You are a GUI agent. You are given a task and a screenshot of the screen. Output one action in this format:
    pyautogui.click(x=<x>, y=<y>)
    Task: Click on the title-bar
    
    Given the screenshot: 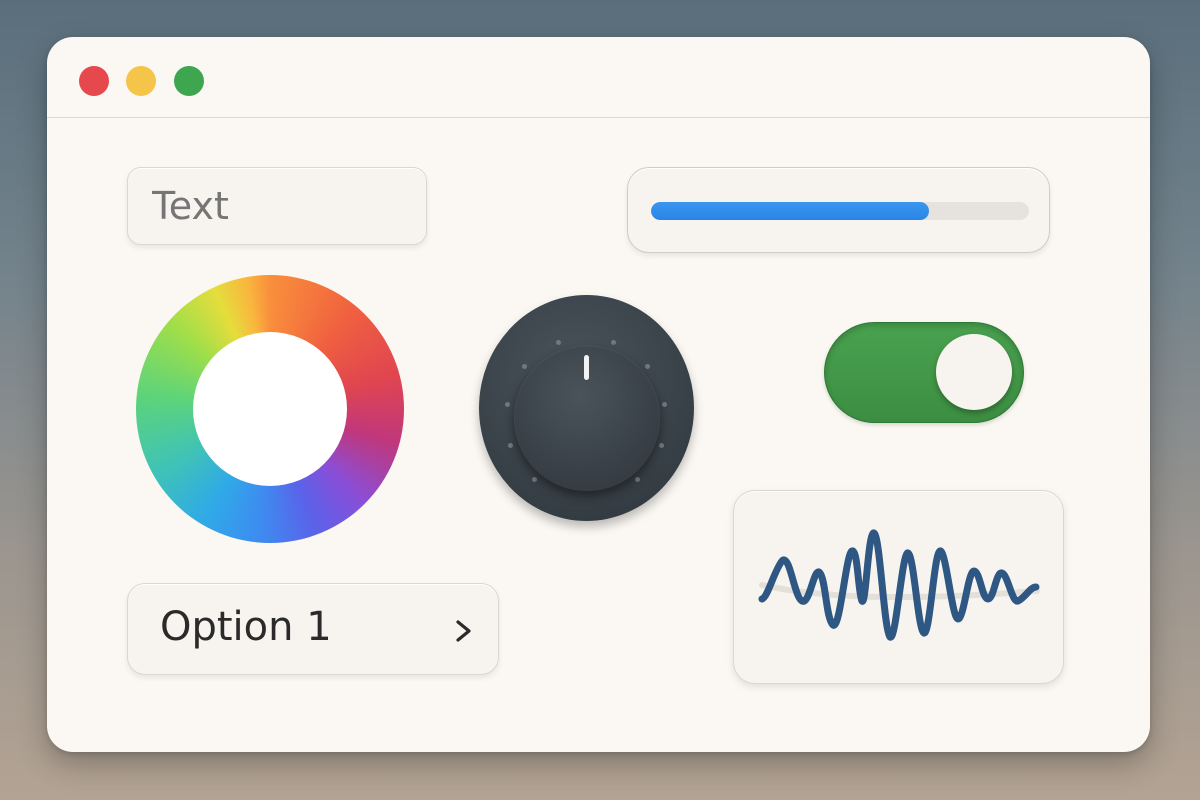 What is the action you would take?
    pyautogui.click(x=598, y=77)
    